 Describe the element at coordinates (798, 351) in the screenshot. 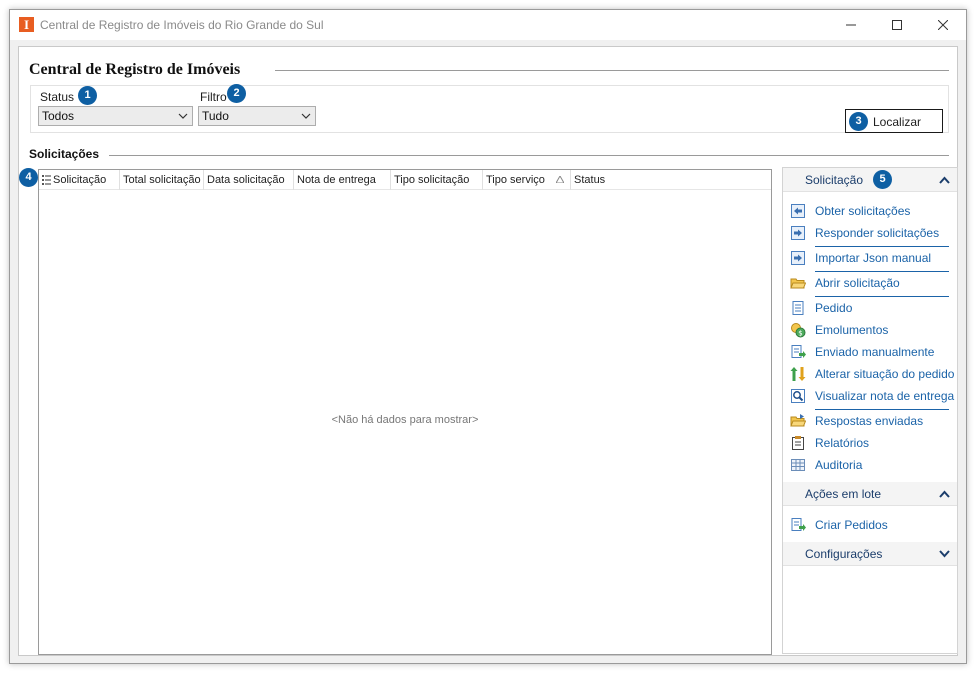

I see `send-manual-icon` at that location.